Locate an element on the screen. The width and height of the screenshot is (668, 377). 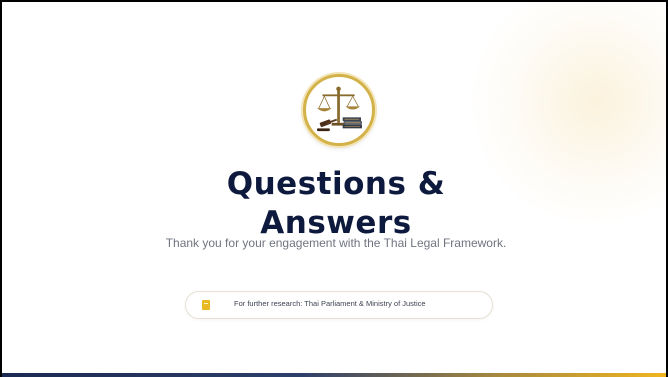
book-icon is located at coordinates (206, 305).